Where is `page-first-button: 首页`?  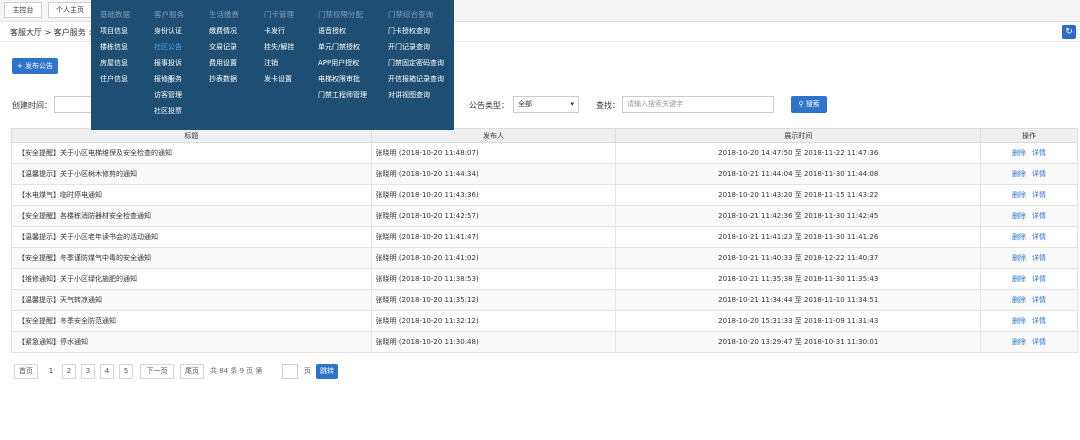 page-first-button: 首页 is located at coordinates (26, 371).